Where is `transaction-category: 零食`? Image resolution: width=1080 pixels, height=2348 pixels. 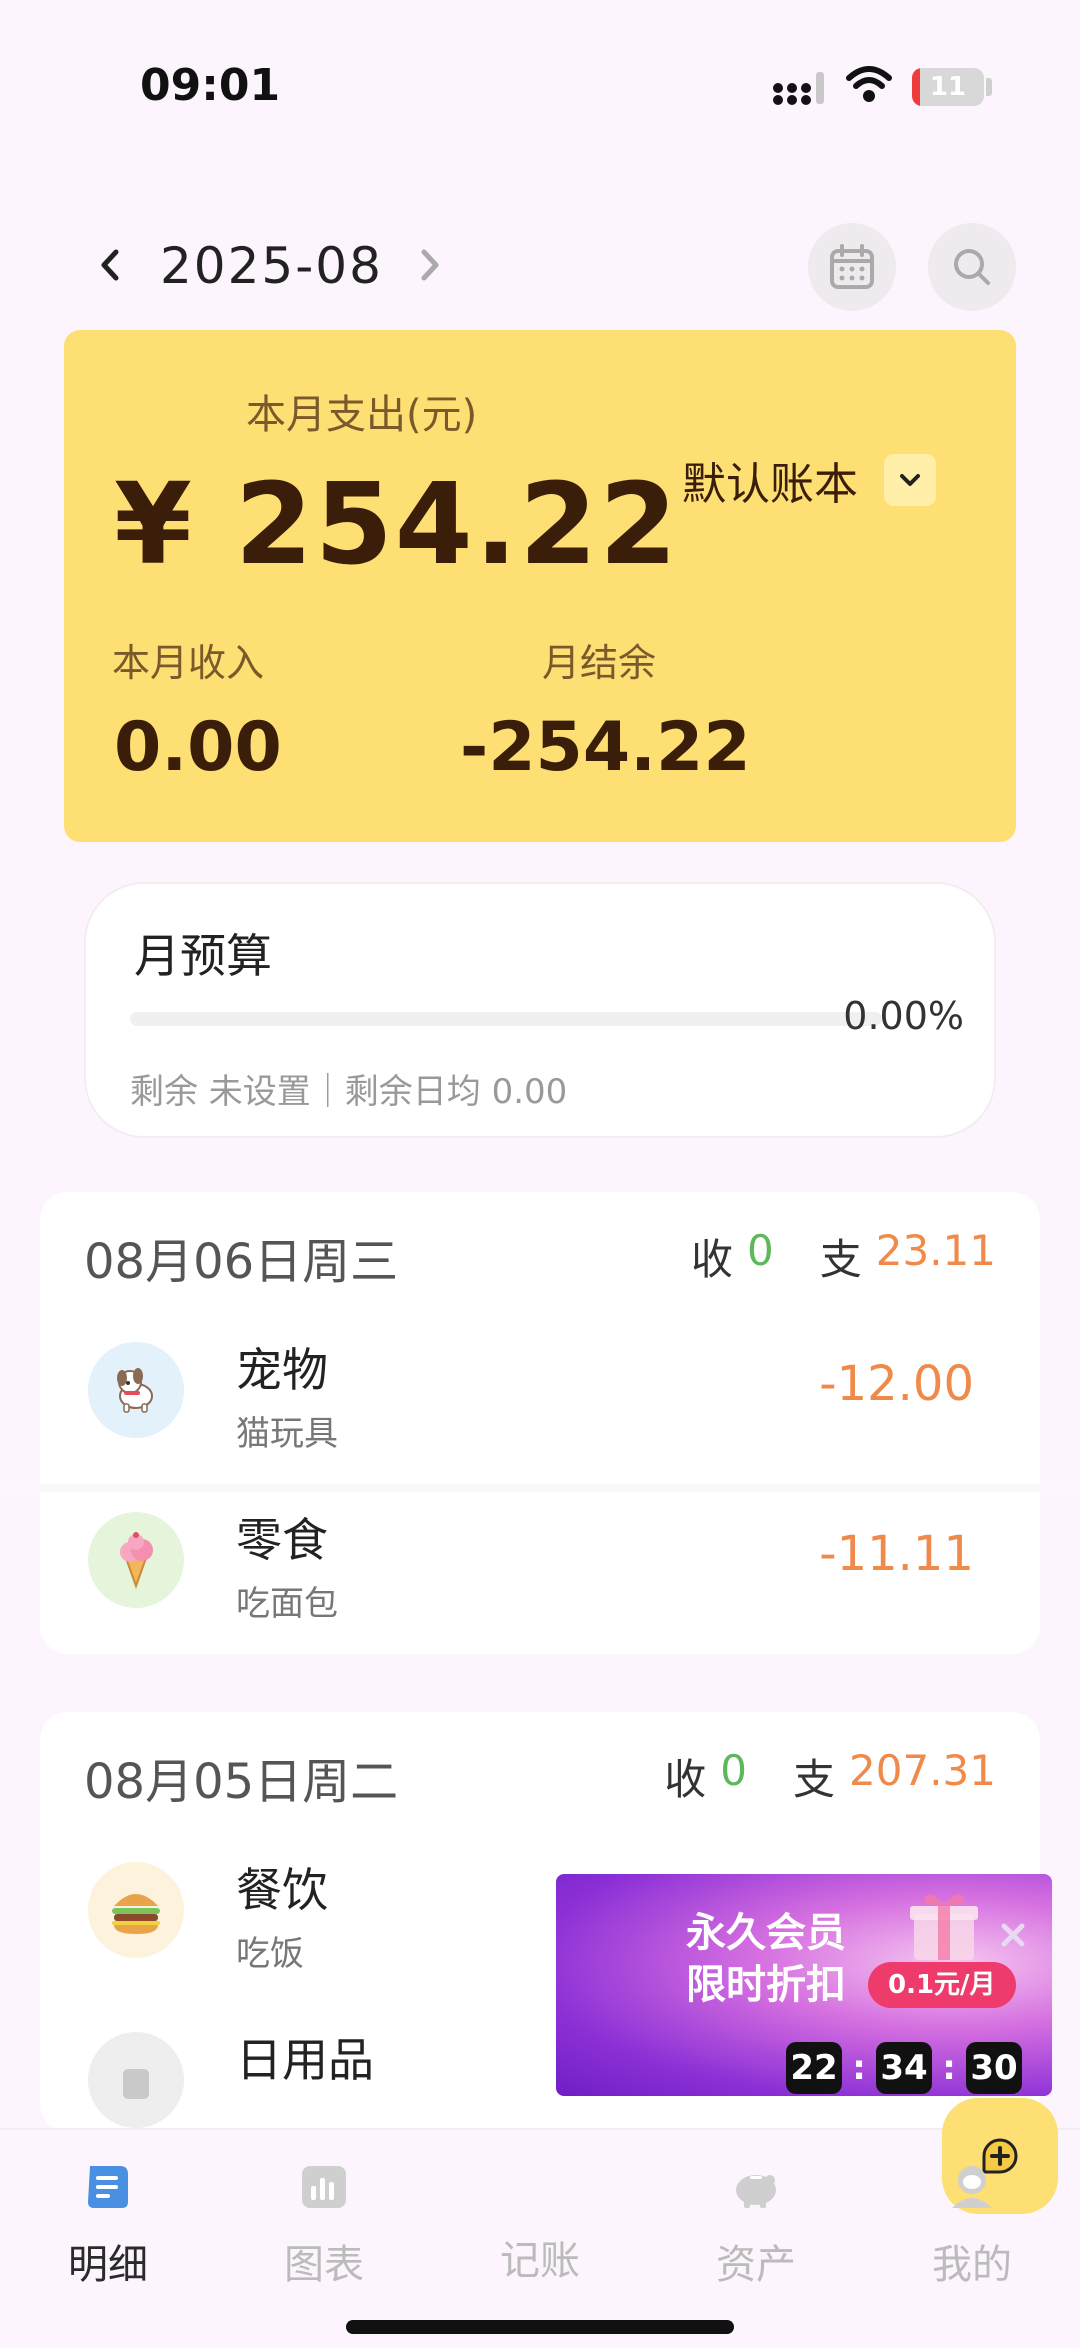
transaction-category: 零食 is located at coordinates (282, 1540).